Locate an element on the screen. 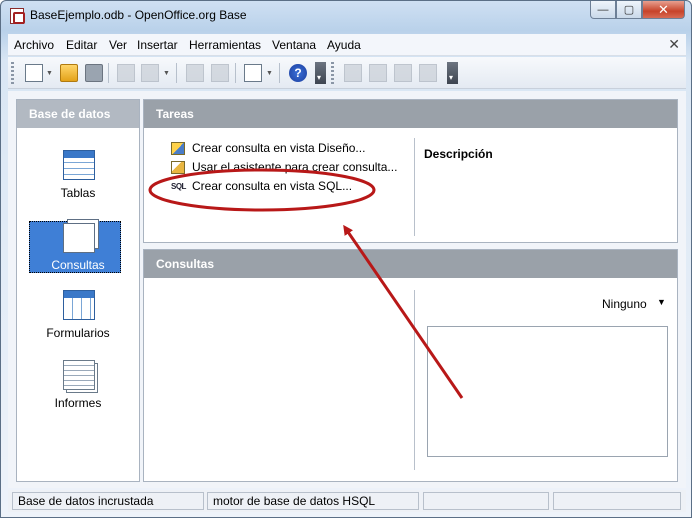 This screenshot has height=518, width=692. tasks-panel-header: Tareas is located at coordinates (410, 114).